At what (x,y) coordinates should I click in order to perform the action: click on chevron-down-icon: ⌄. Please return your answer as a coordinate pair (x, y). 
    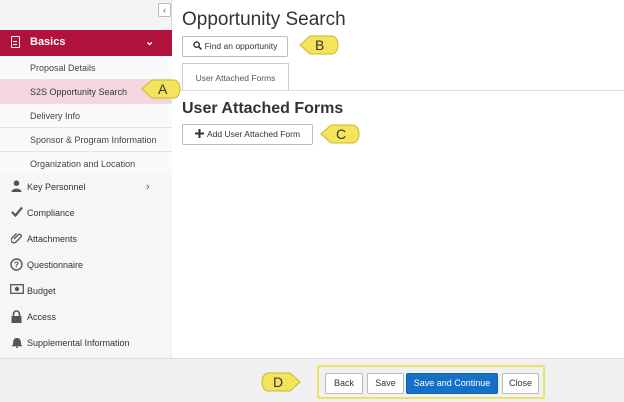
    Looking at the image, I should click on (150, 42).